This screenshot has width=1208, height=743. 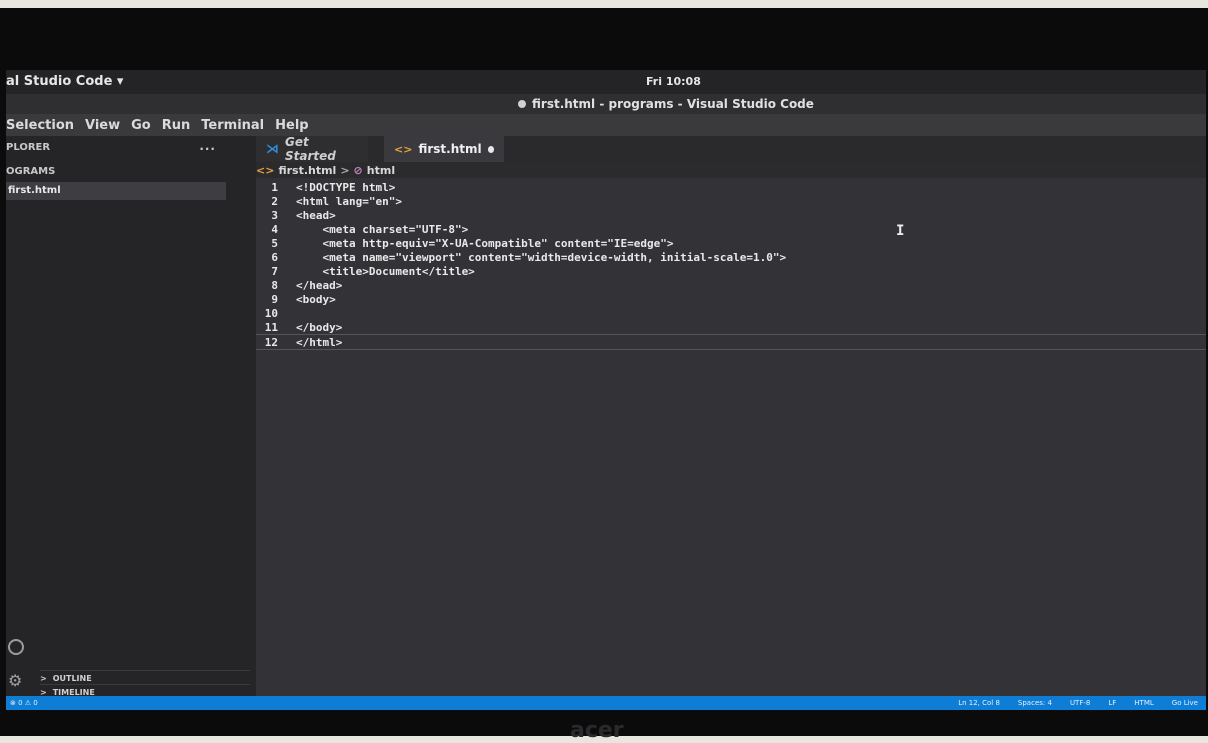 I want to click on language-mode: HTML, so click(x=1143, y=703).